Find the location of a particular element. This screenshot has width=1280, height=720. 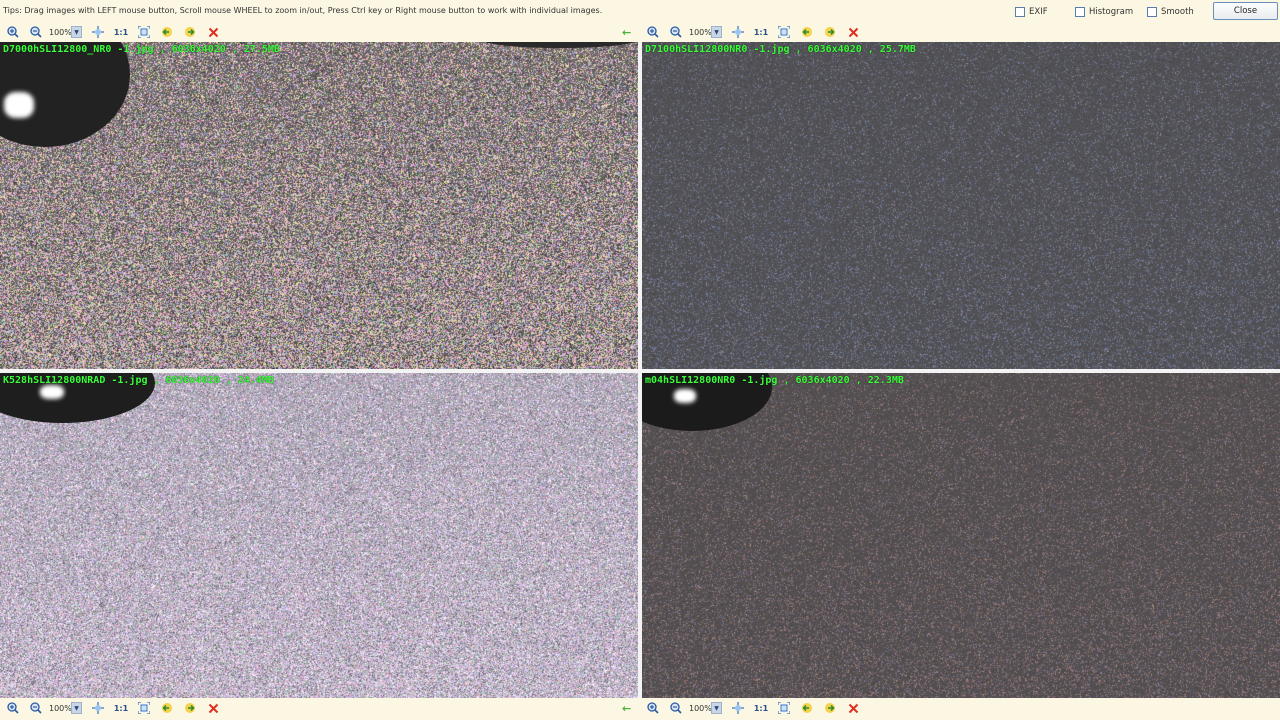

histogram-checkbox: Histogram is located at coordinates (1104, 12).